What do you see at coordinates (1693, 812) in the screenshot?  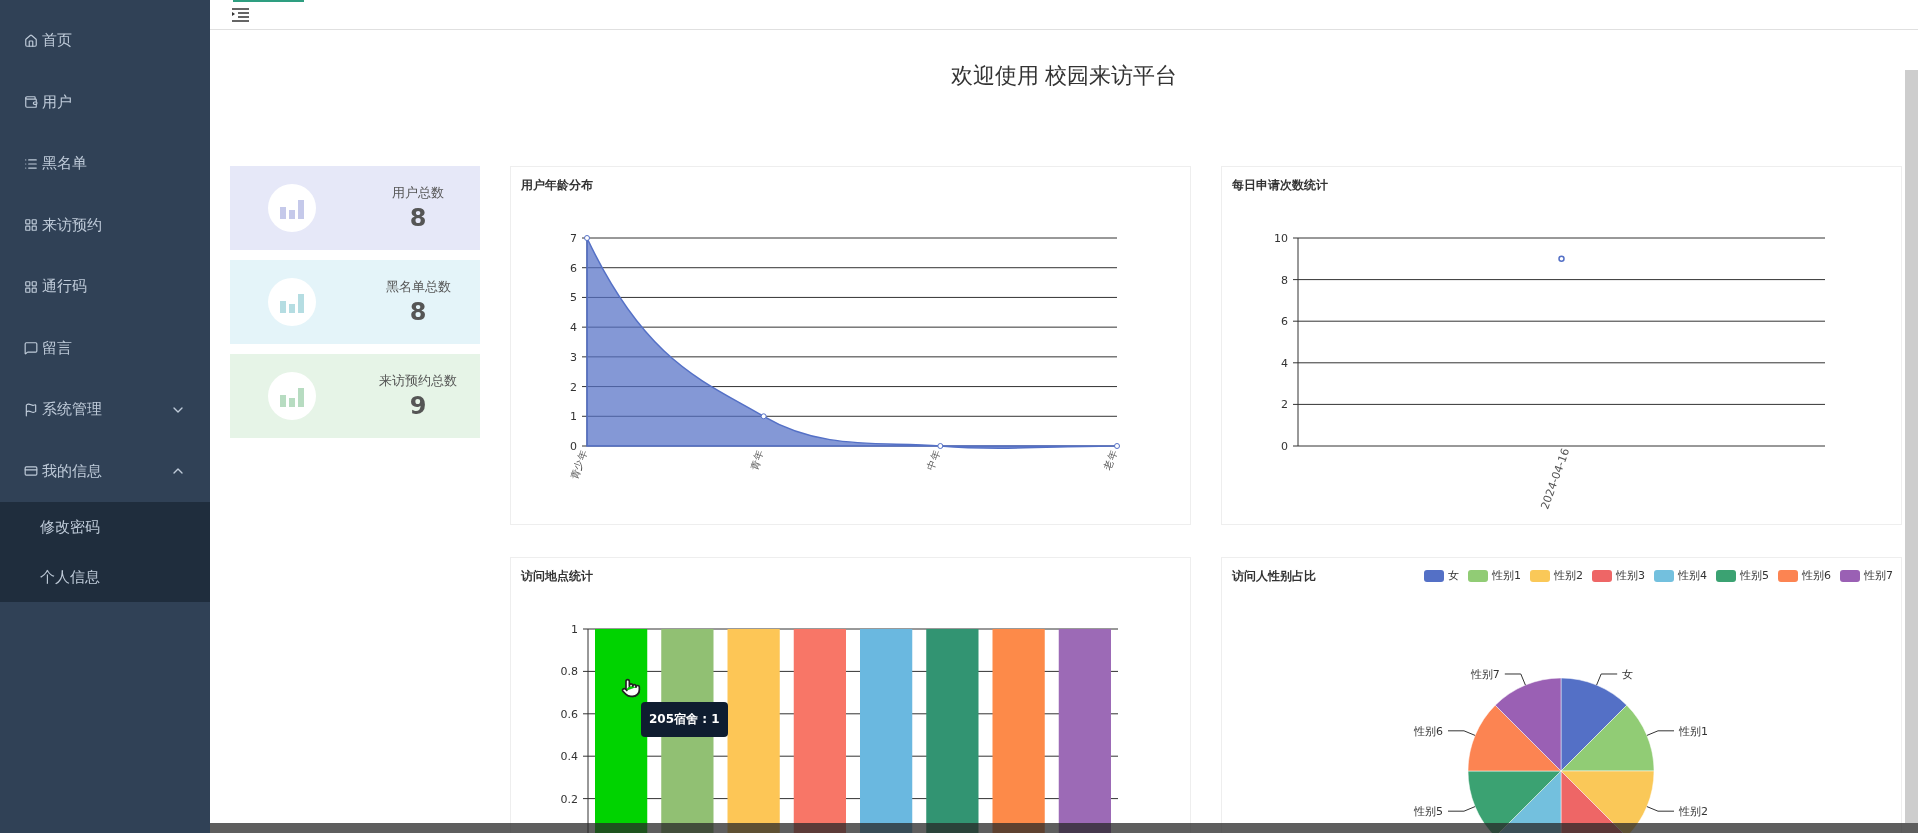 I see `slice-label: 性别2` at bounding box center [1693, 812].